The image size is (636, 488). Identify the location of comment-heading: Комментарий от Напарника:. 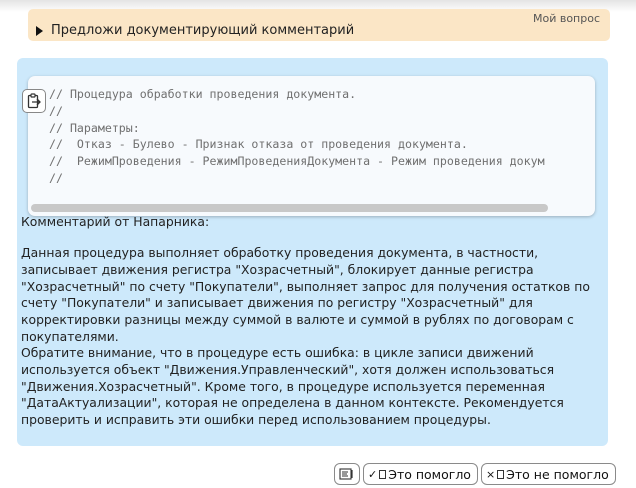
(115, 221).